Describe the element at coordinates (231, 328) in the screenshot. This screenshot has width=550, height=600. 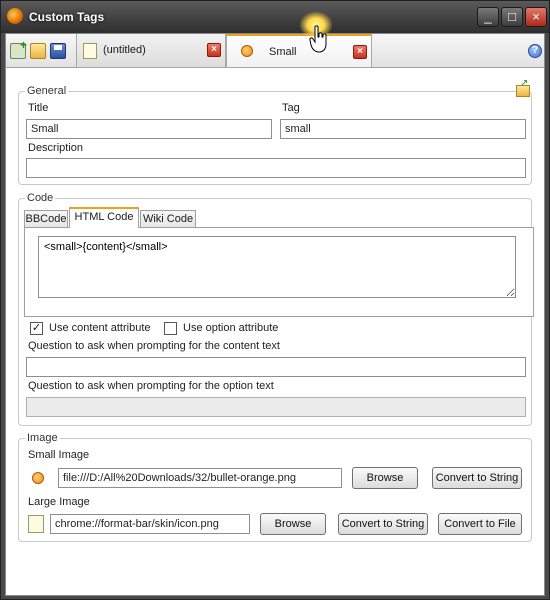
I see `use-option-label: Use option attribute` at that location.